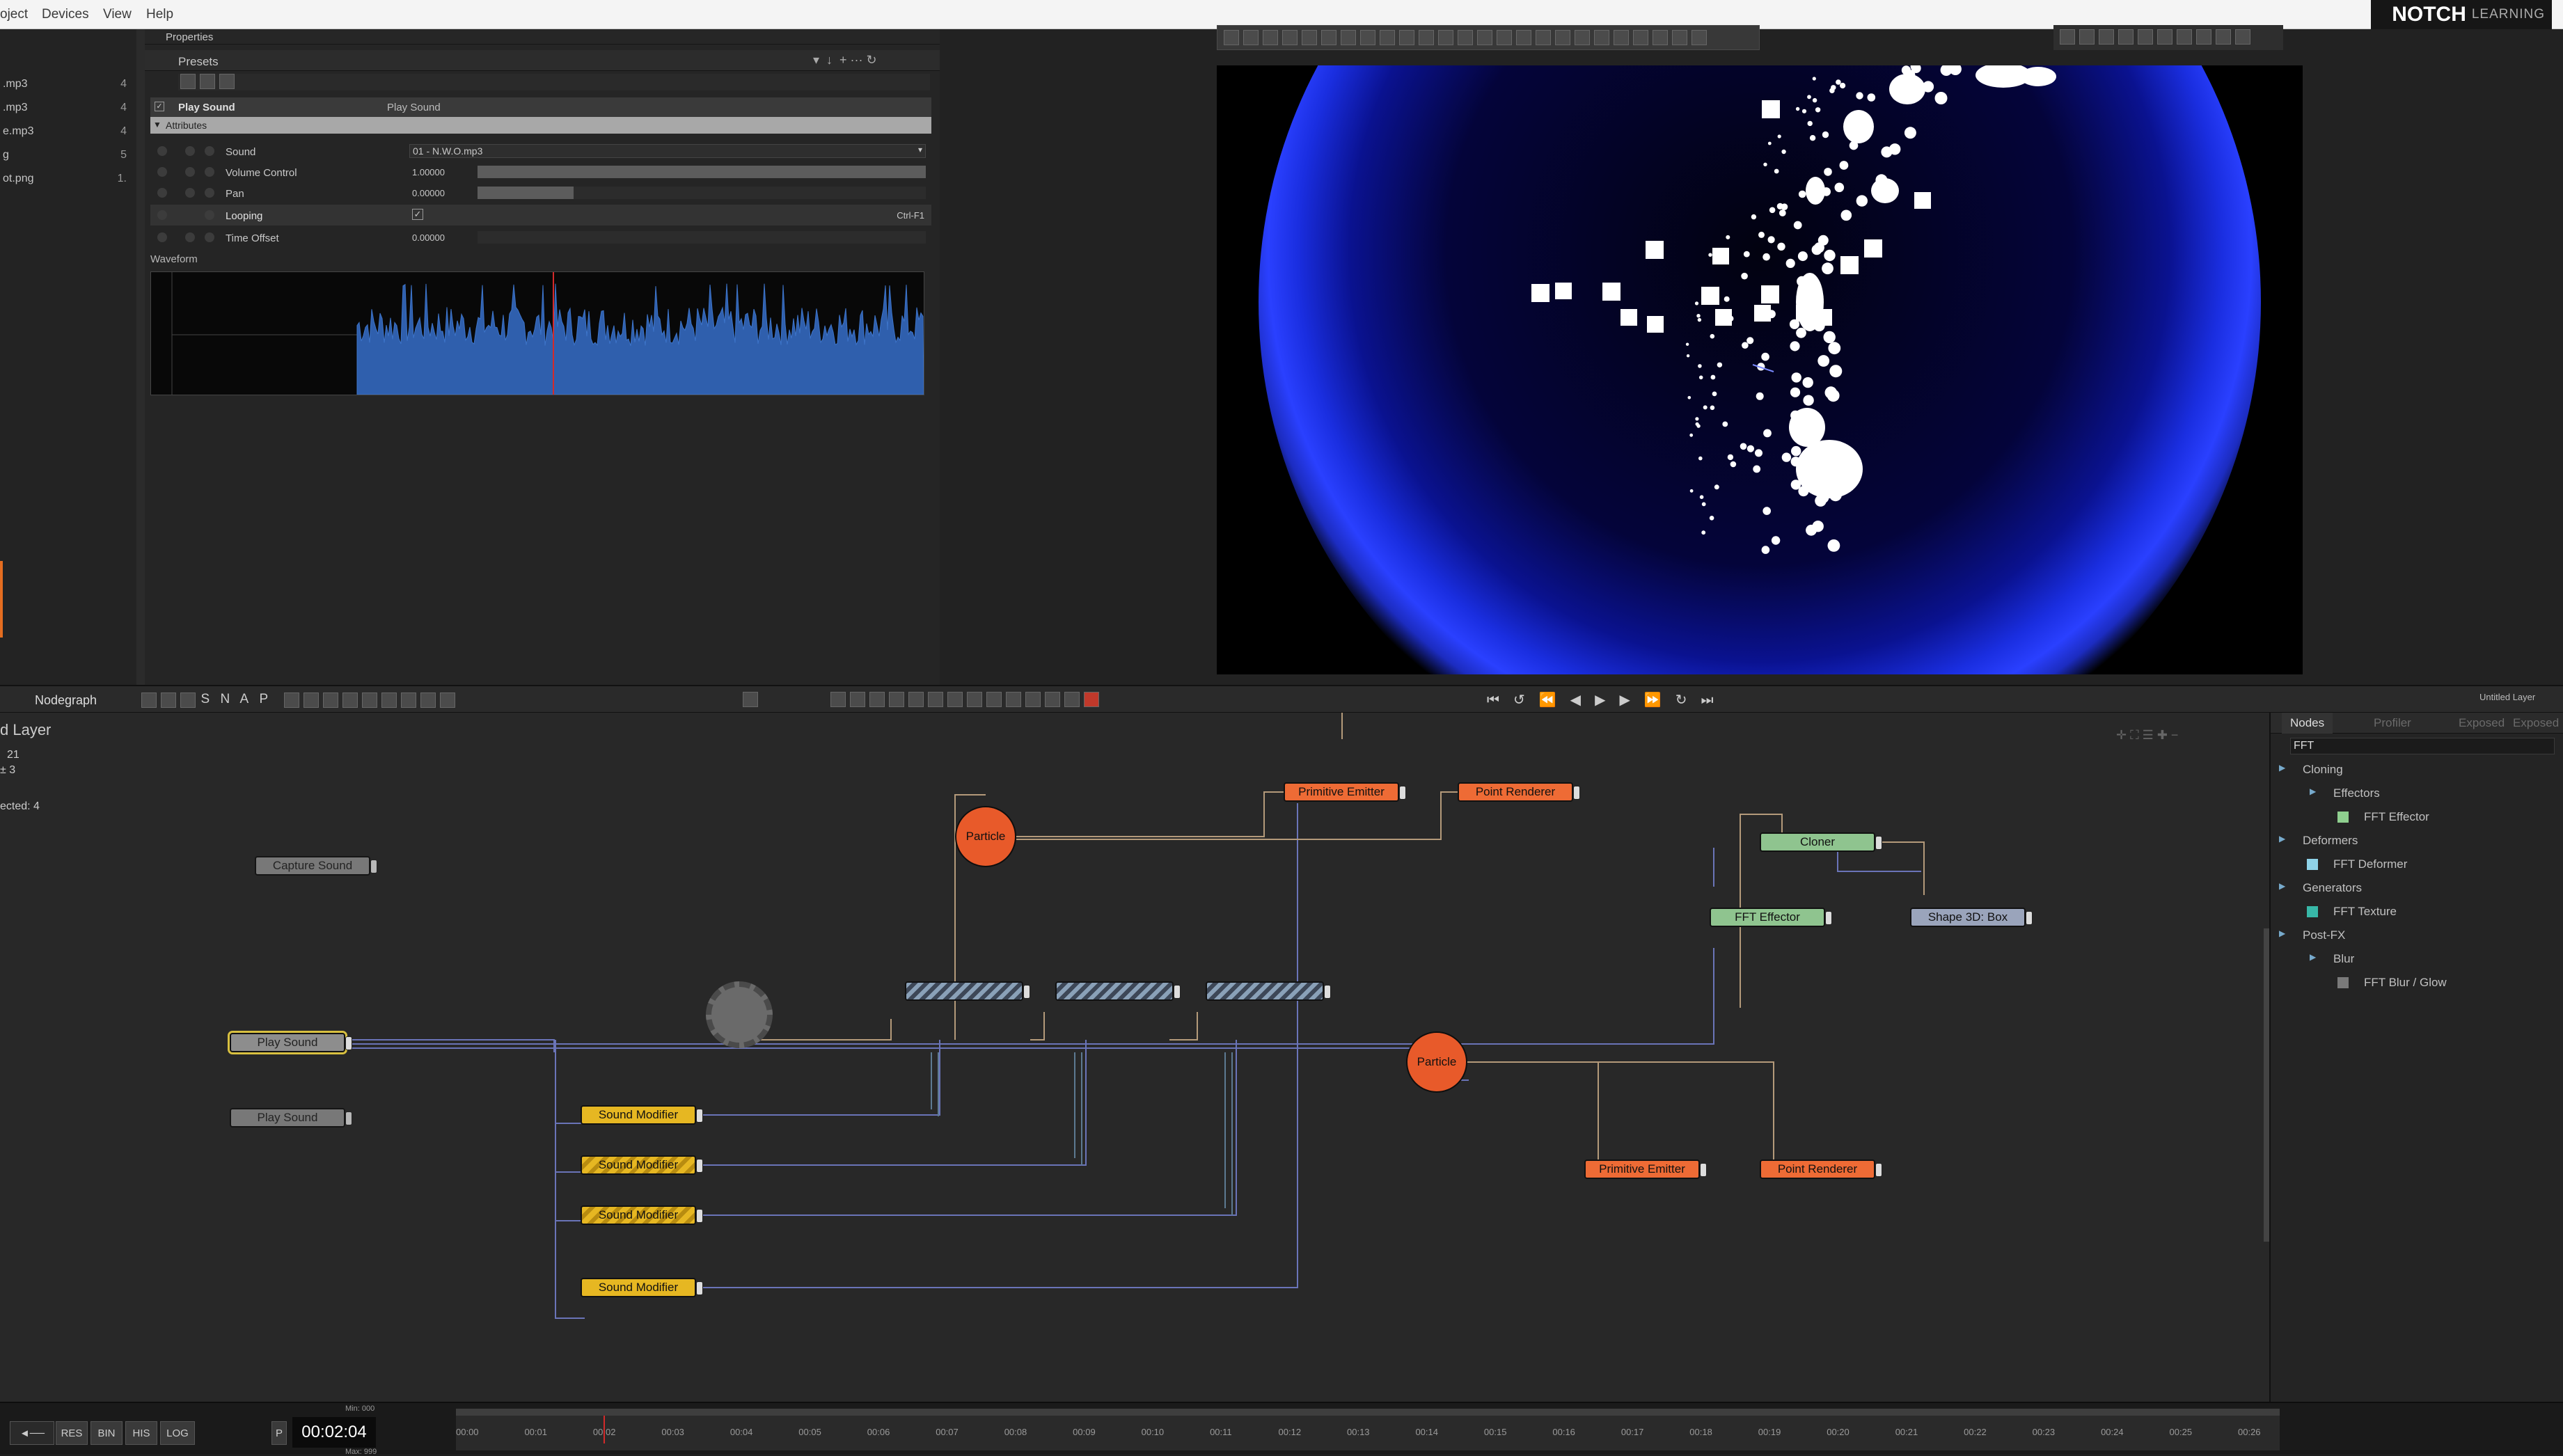 The width and height of the screenshot is (2563, 1456). I want to click on tree-item: FFT Blur / Glow, so click(2392, 983).